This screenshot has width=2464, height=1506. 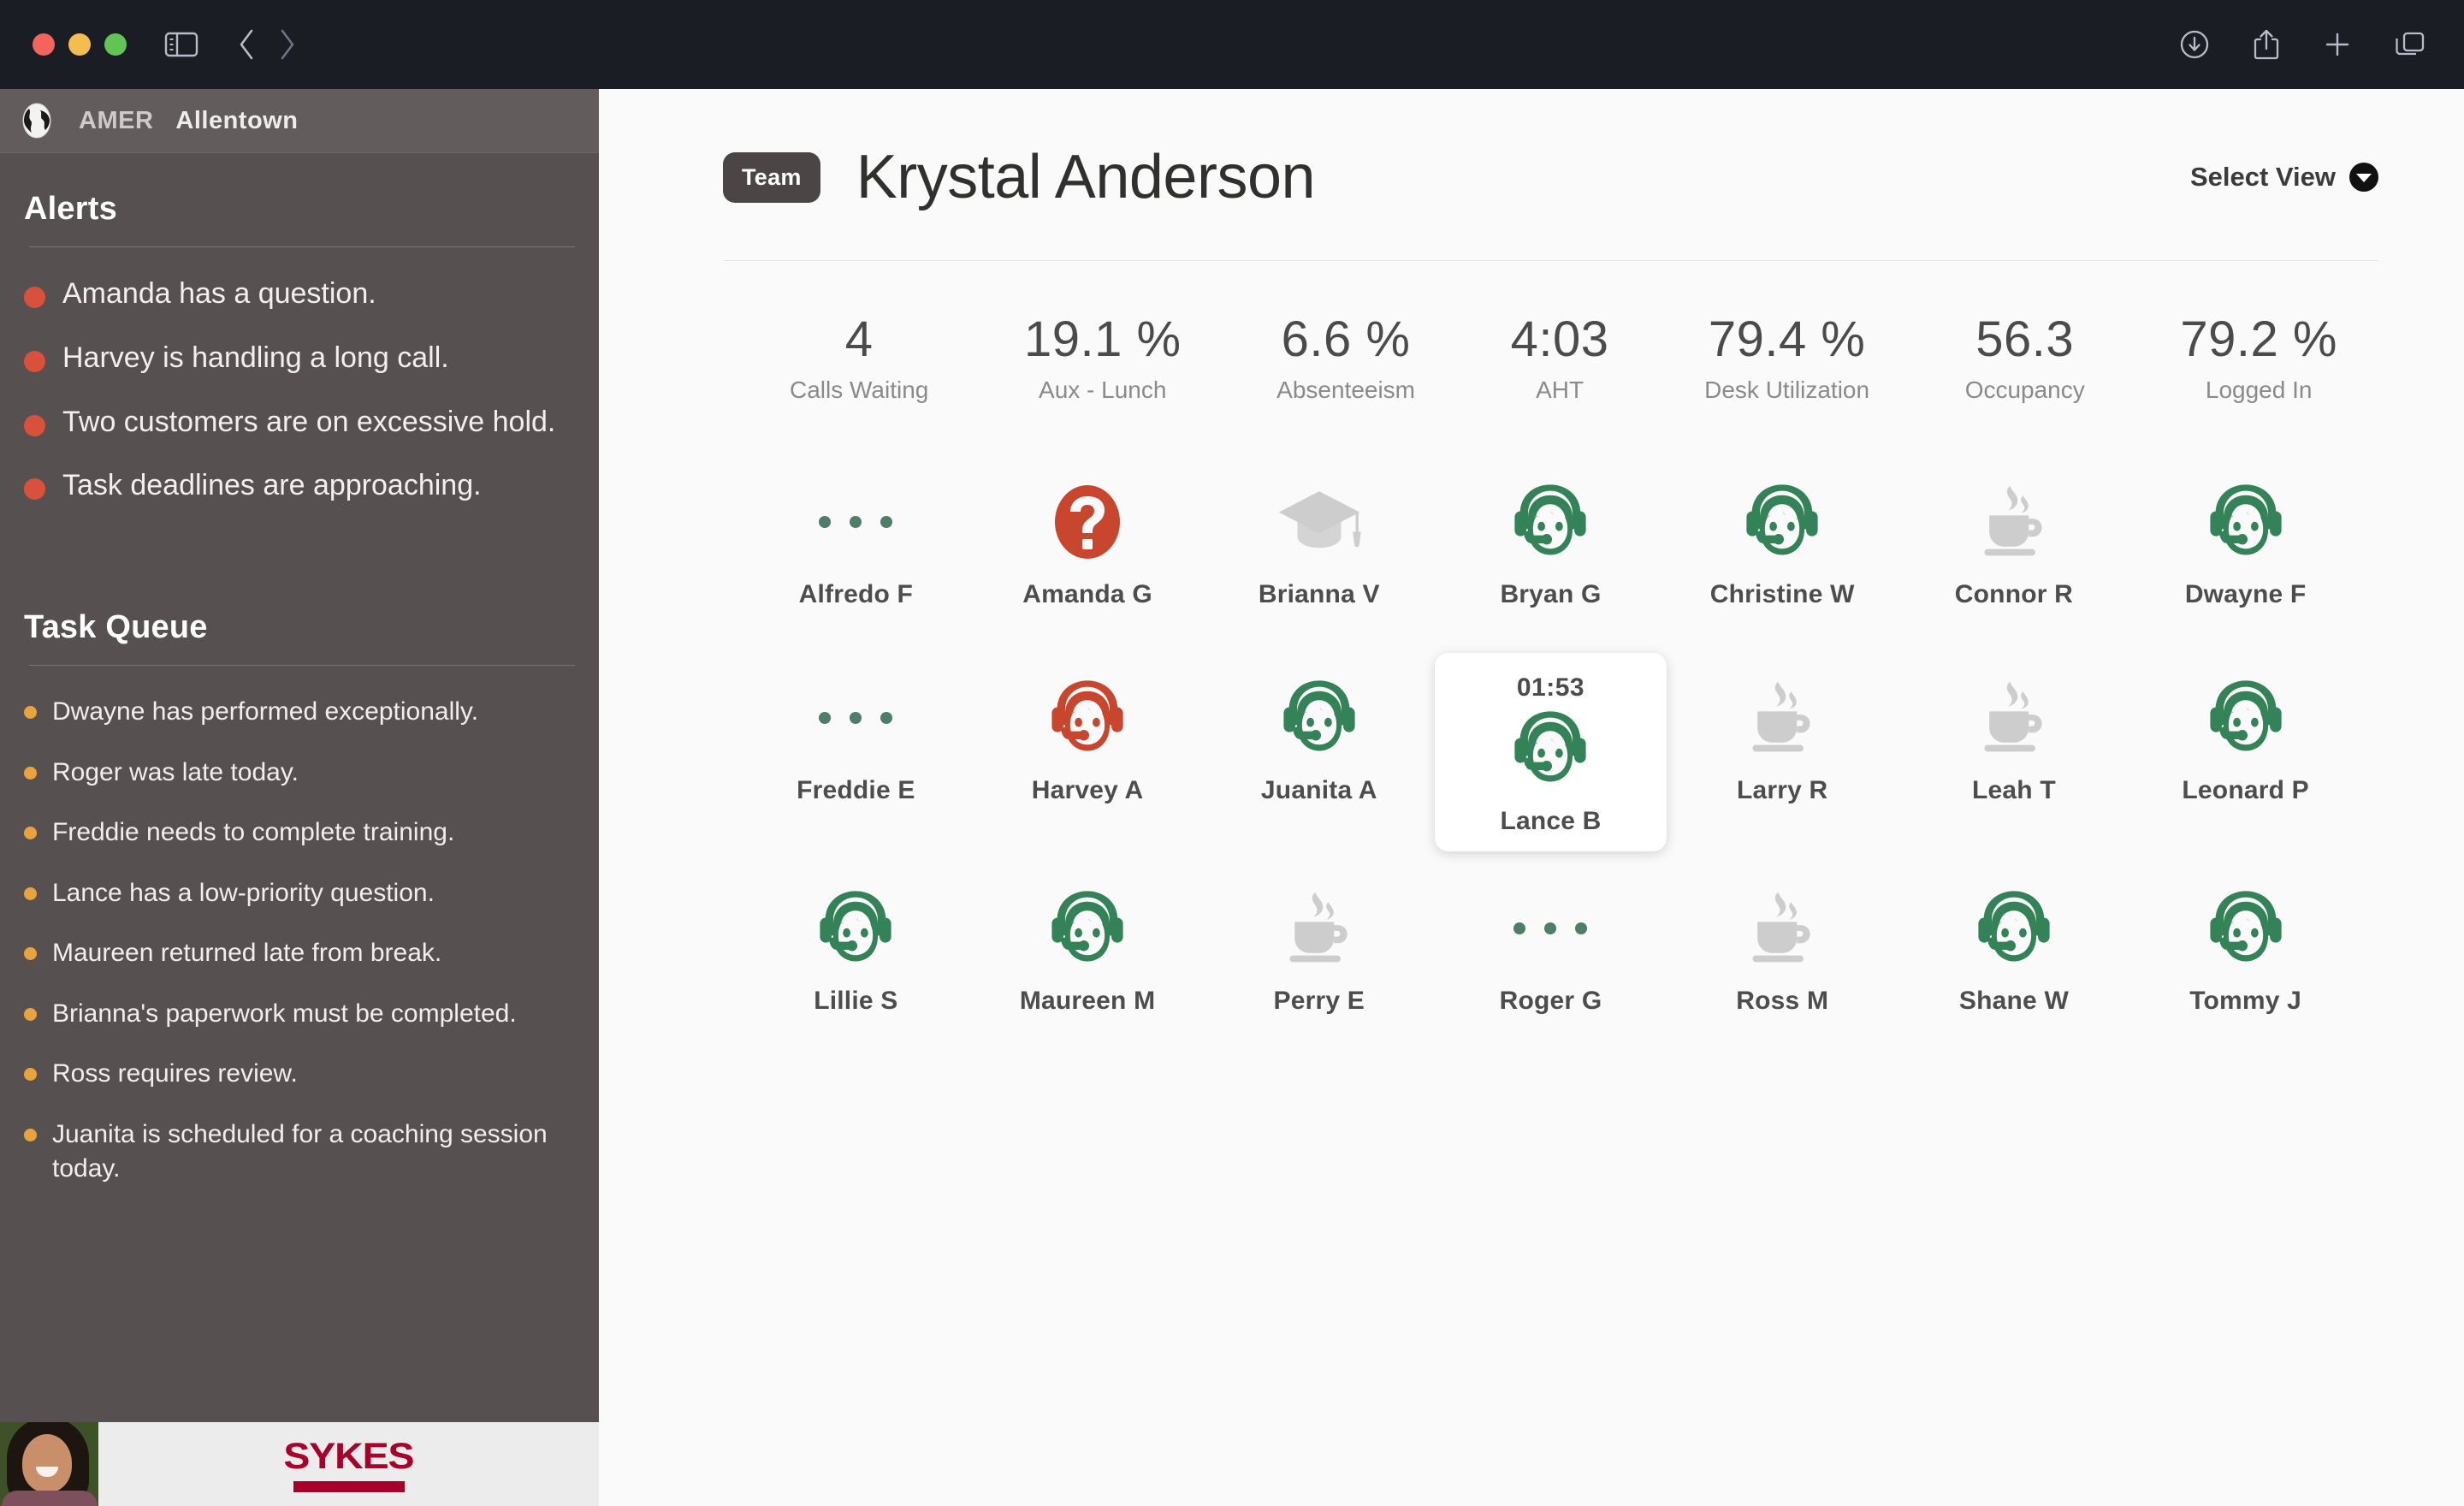 What do you see at coordinates (1551, 593) in the screenshot?
I see `agent-name: Bryan G` at bounding box center [1551, 593].